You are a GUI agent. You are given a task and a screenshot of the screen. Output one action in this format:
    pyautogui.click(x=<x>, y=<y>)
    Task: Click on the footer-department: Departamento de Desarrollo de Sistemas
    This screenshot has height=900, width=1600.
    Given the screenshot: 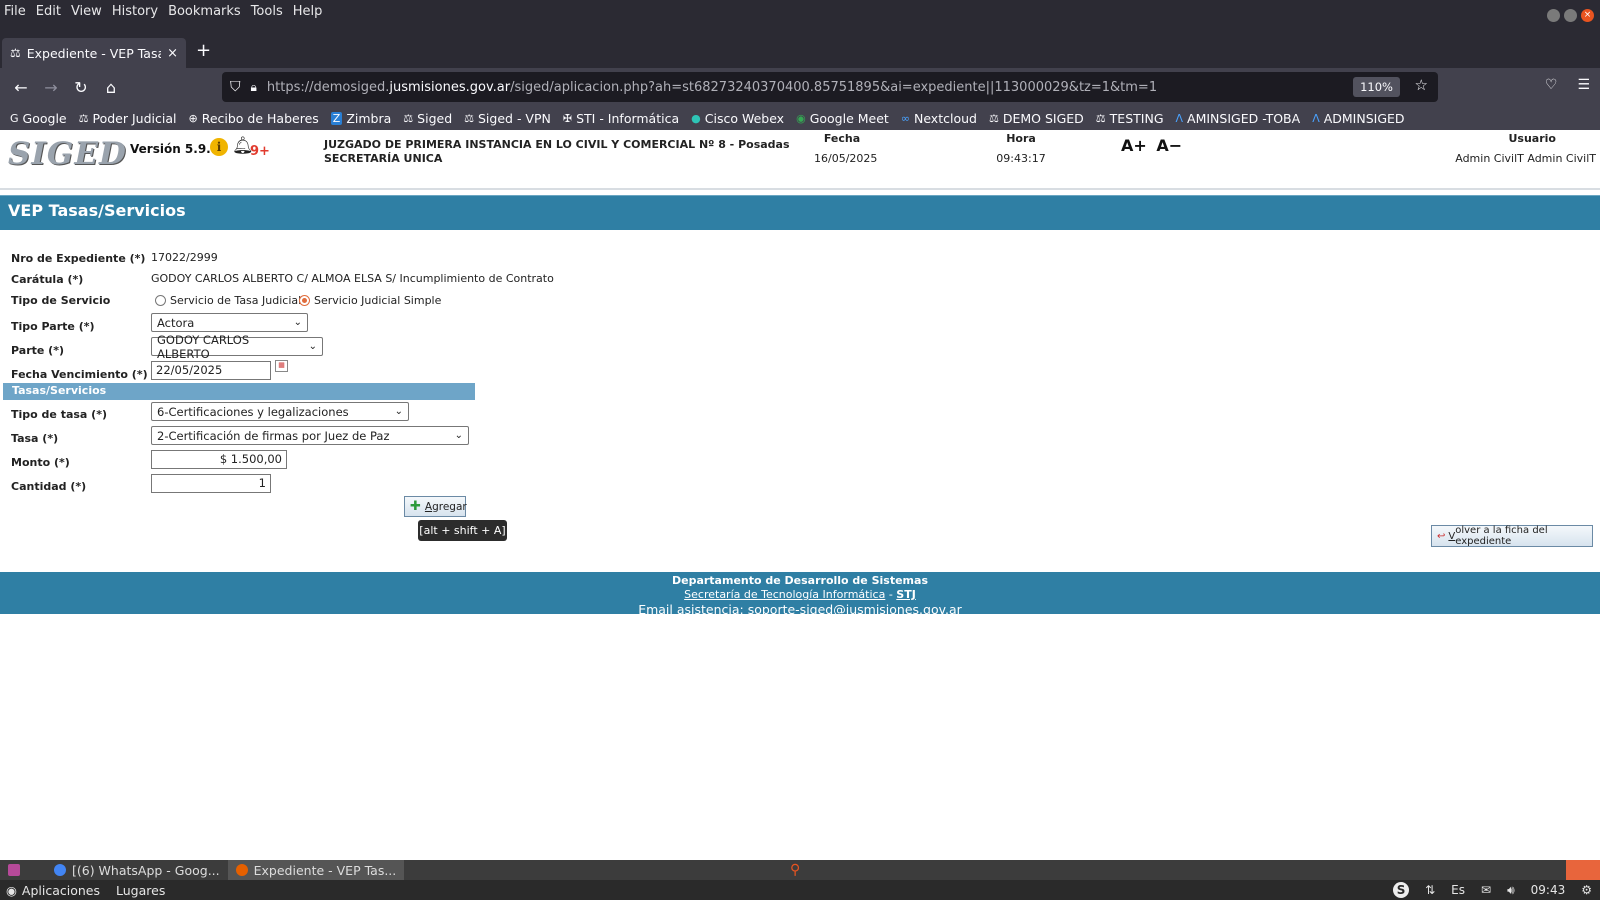 What is the action you would take?
    pyautogui.click(x=799, y=580)
    